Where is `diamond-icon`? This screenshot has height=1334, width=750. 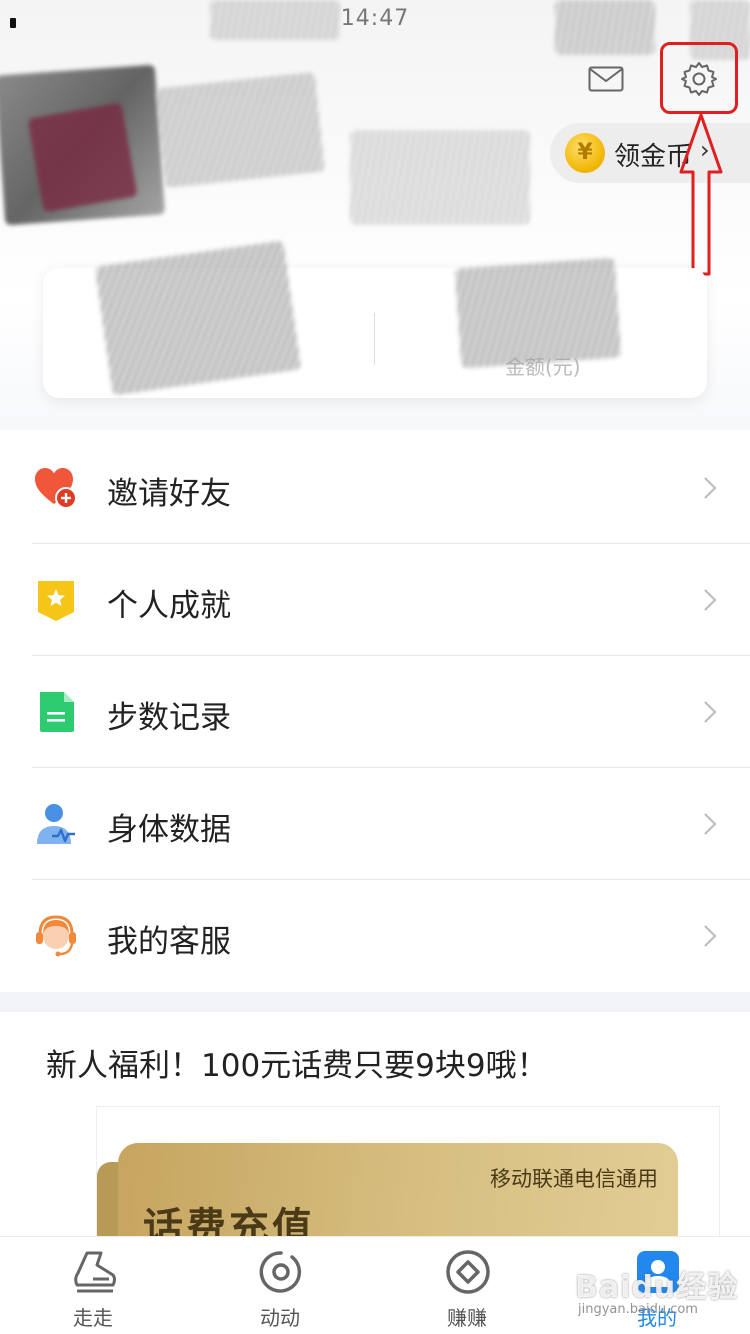 diamond-icon is located at coordinates (468, 1272).